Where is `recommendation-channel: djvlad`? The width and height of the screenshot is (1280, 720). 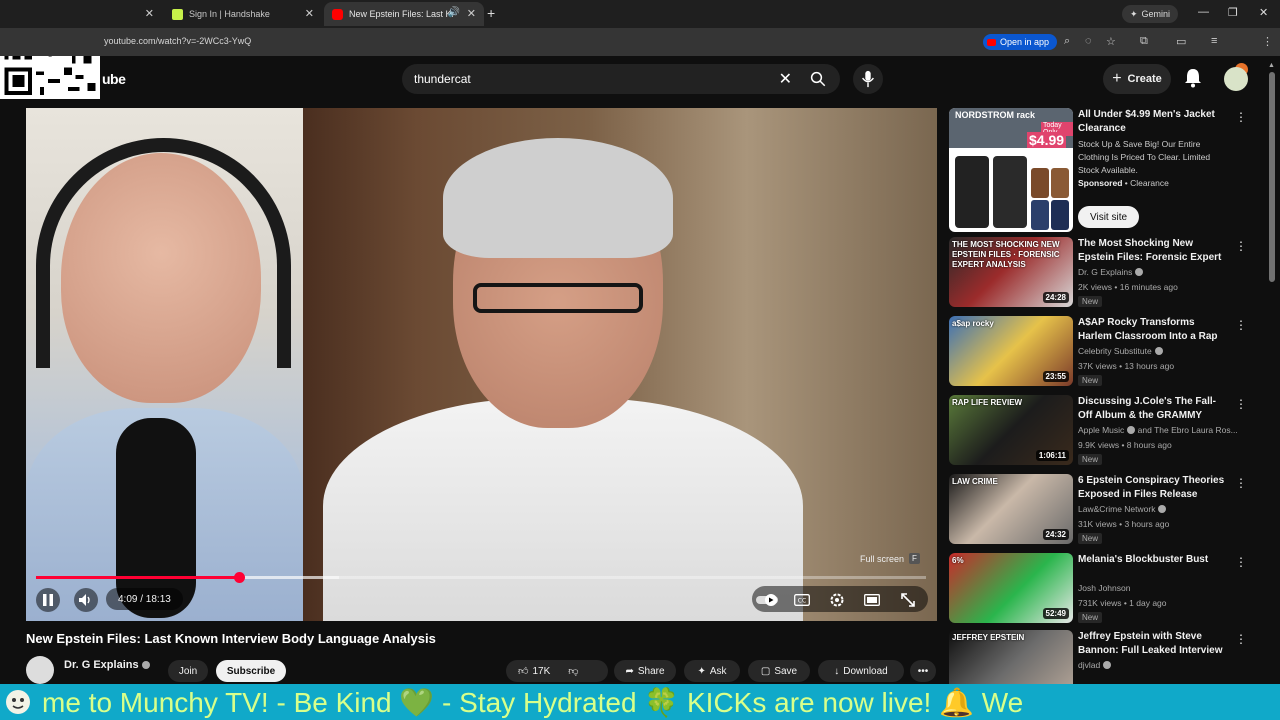 recommendation-channel: djvlad is located at coordinates (1095, 665).